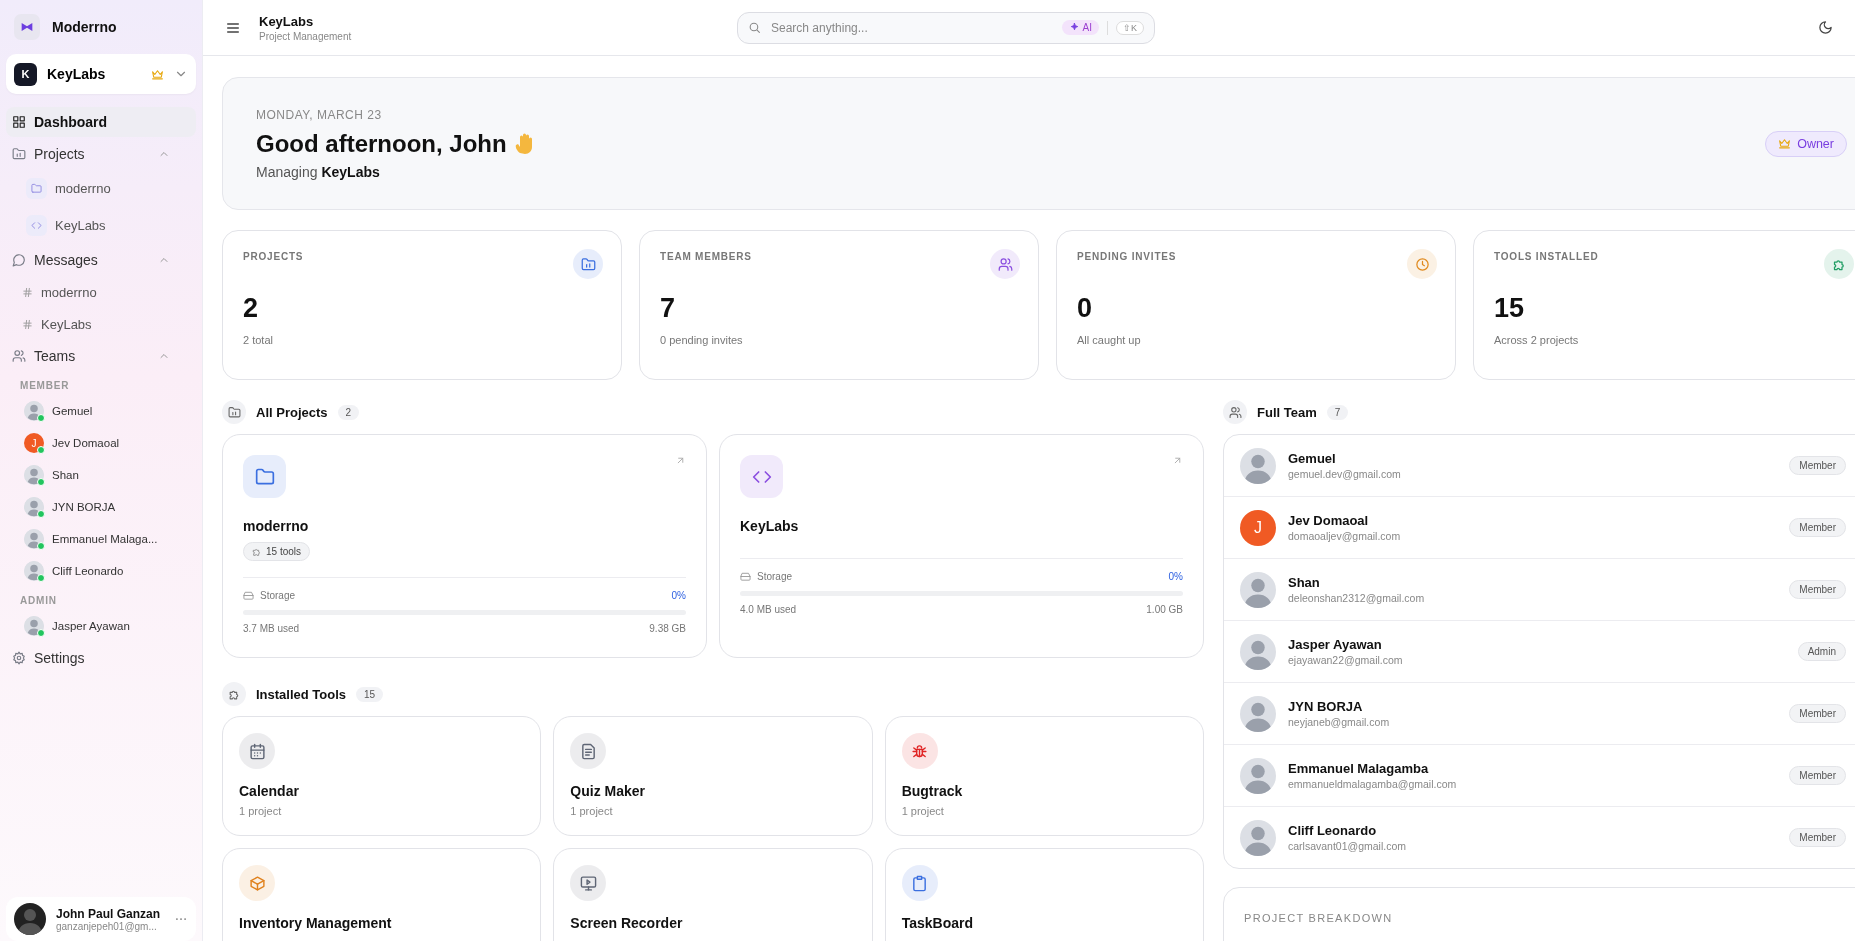 Image resolution: width=1855 pixels, height=941 pixels. I want to click on page-subtitle: Project Management, so click(306, 36).